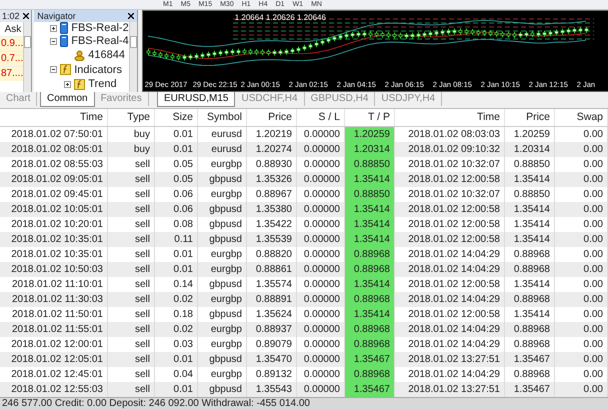 This screenshot has height=410, width=608. What do you see at coordinates (54, 269) in the screenshot?
I see `table-cell: 2018.01.02 10:50:03` at bounding box center [54, 269].